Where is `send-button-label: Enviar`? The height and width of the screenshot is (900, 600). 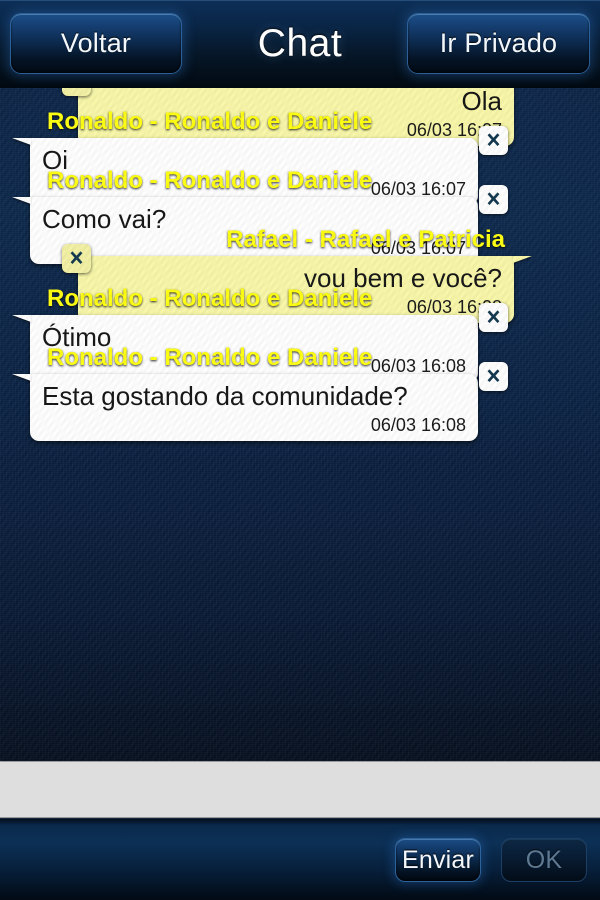 send-button-label: Enviar is located at coordinates (438, 859).